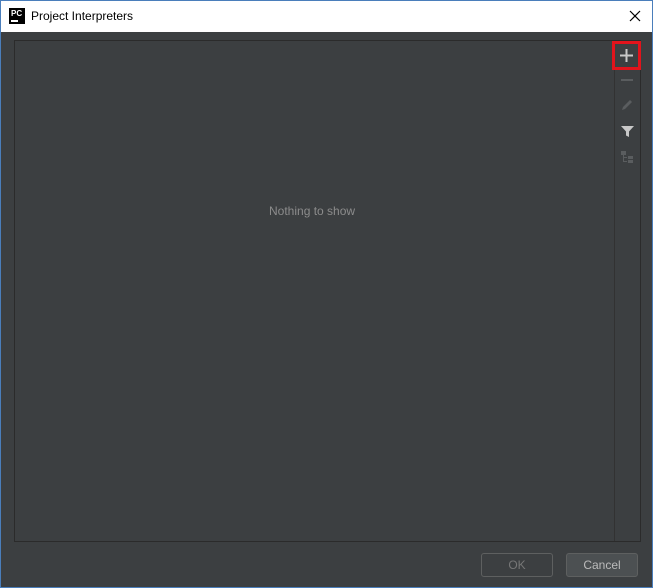  I want to click on filter-icon, so click(627, 131).